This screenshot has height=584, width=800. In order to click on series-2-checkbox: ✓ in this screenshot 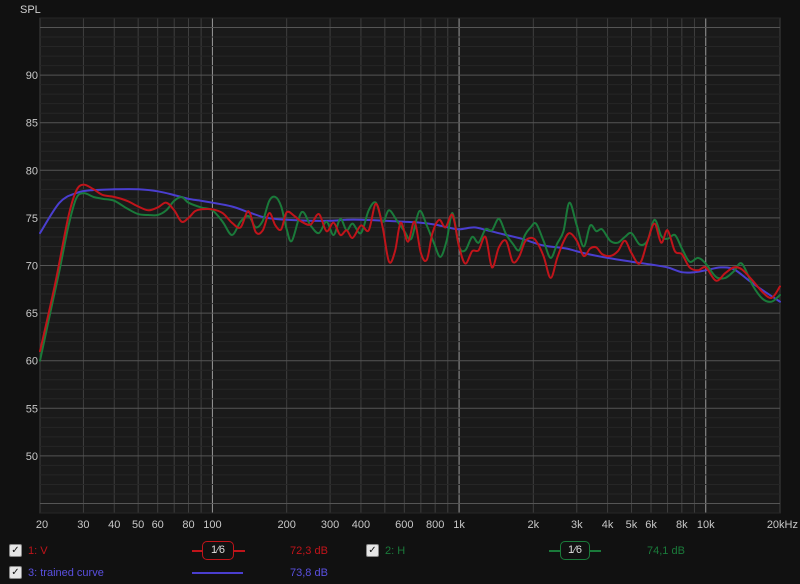, I will do `click(372, 550)`.